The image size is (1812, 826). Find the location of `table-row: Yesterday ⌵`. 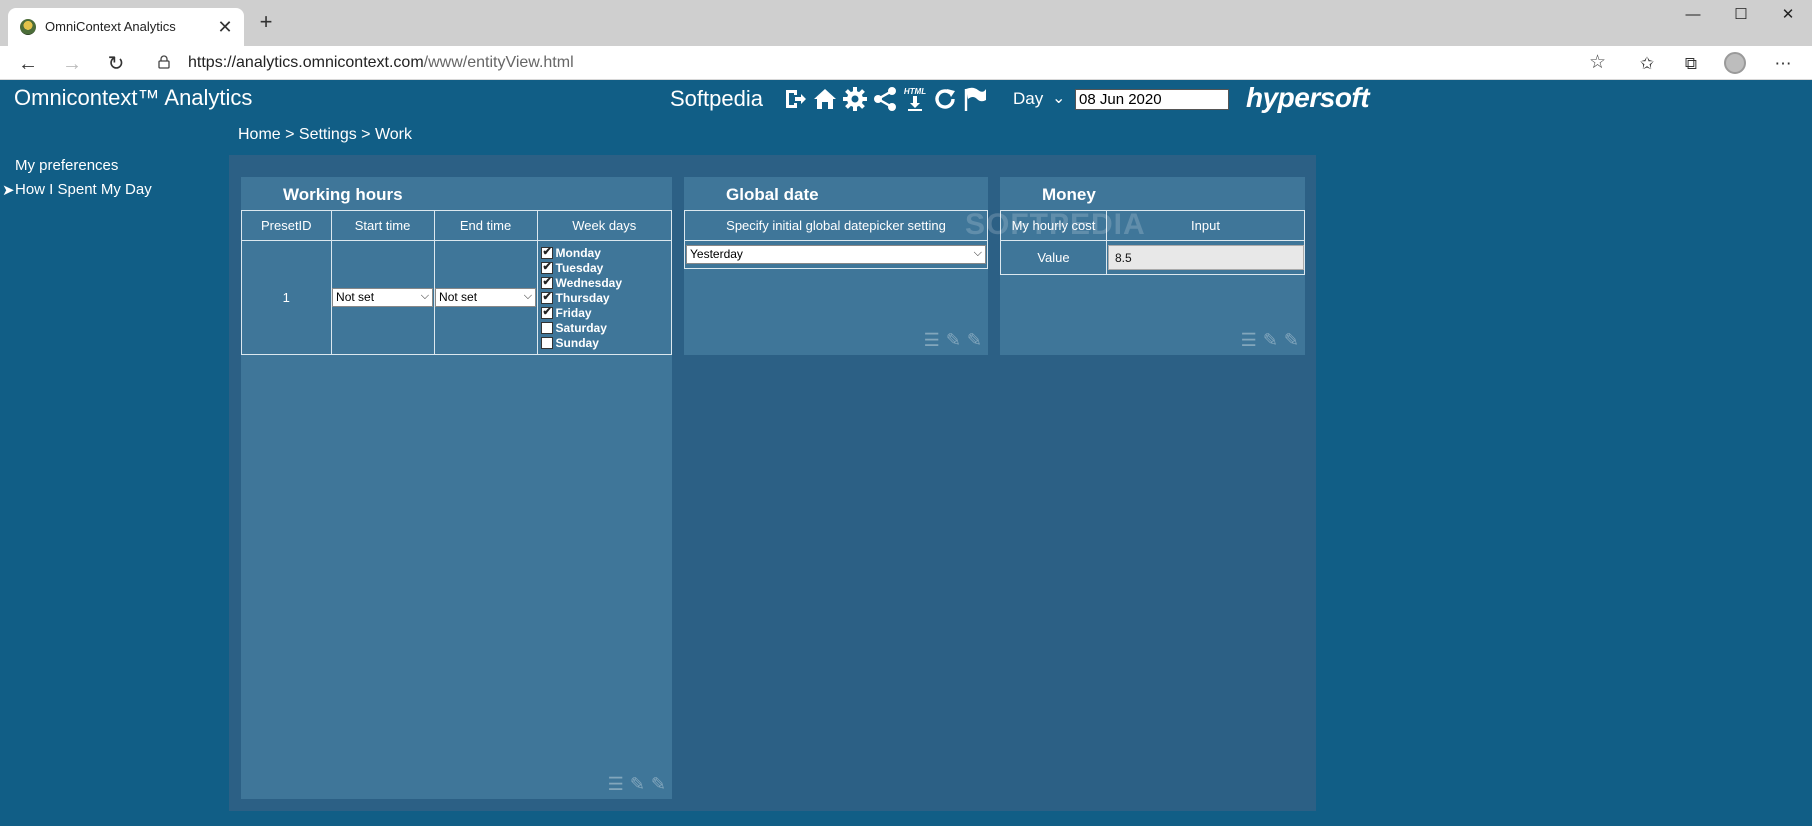

table-row: Yesterday ⌵ is located at coordinates (836, 254).